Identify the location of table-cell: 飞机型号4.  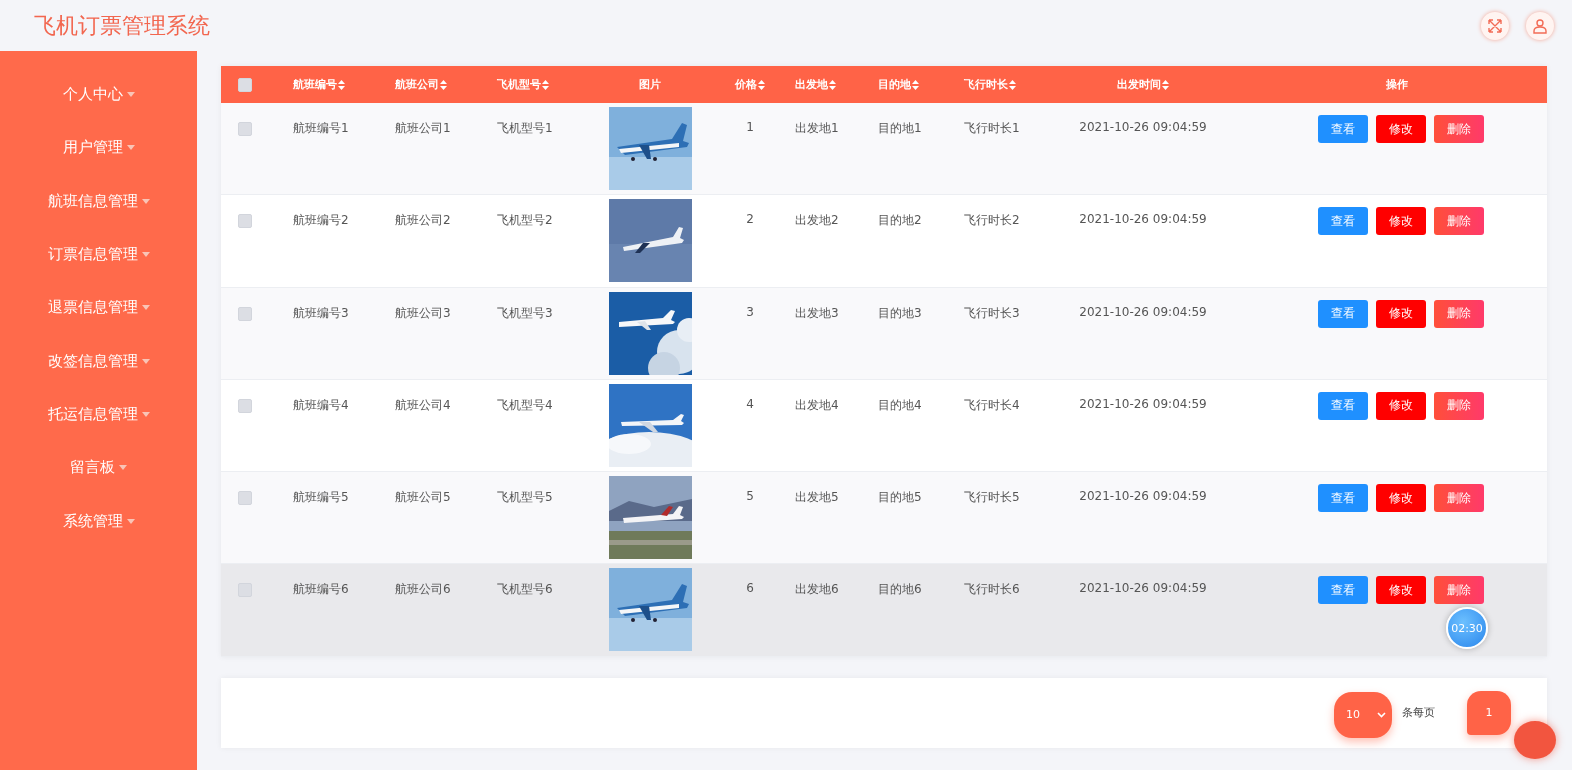
(525, 405).